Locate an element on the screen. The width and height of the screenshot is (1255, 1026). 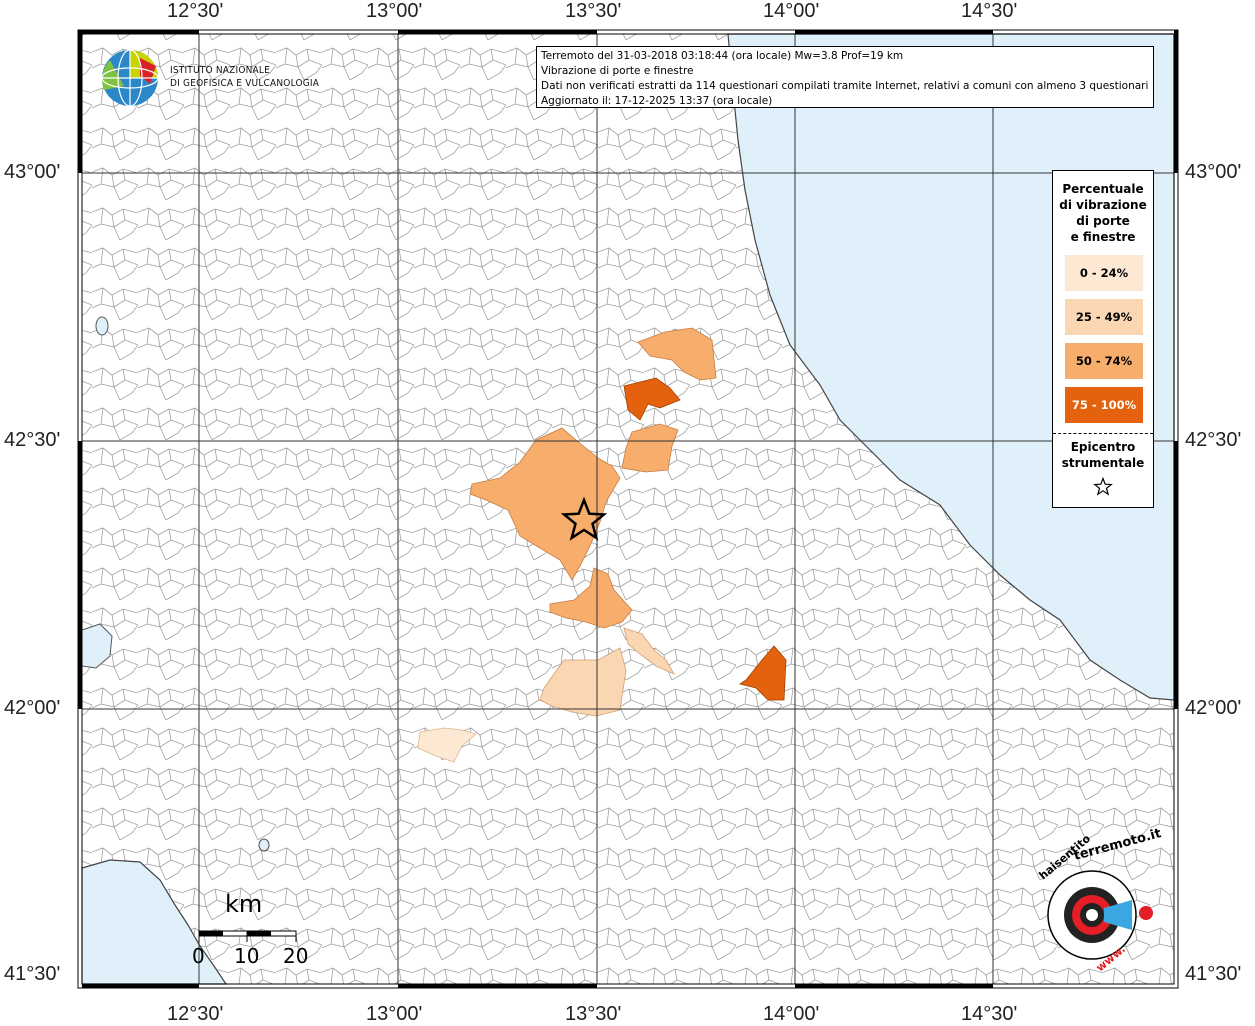
axis-left-label: 41°30' is located at coordinates (32, 974).